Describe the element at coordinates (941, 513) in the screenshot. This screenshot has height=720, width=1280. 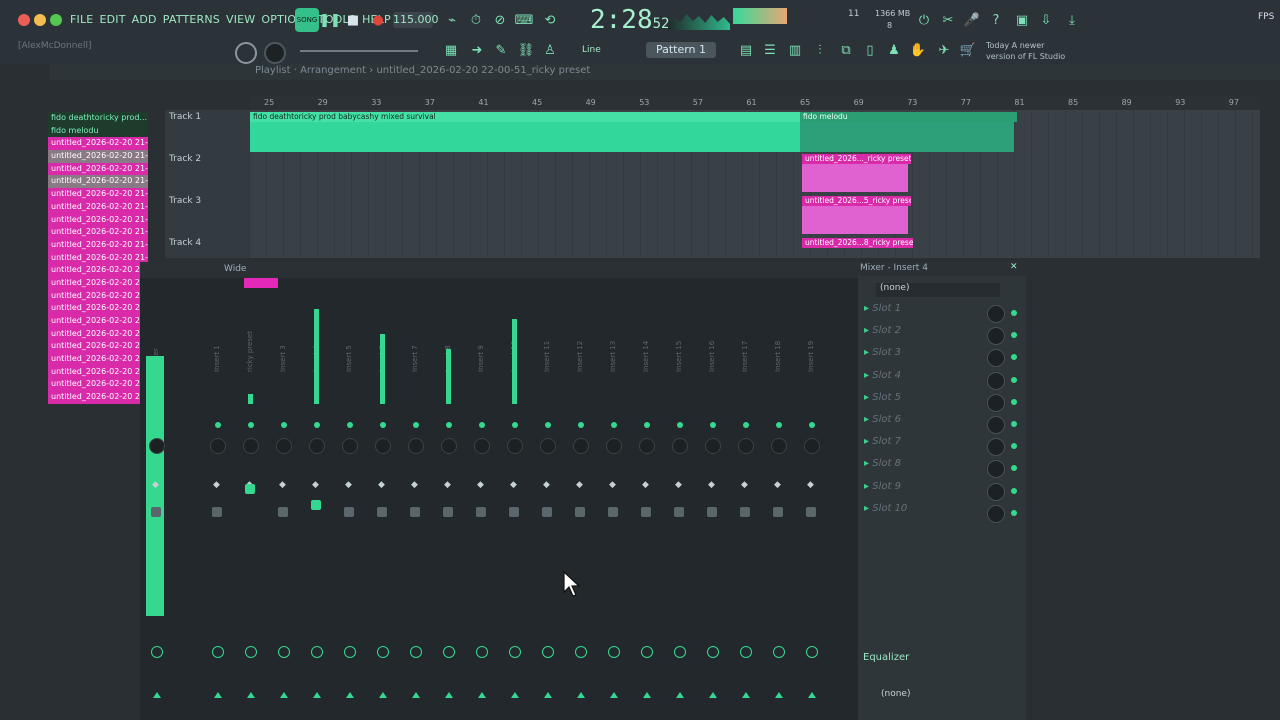
I see `effect-slot: ▸ Slot 10` at that location.